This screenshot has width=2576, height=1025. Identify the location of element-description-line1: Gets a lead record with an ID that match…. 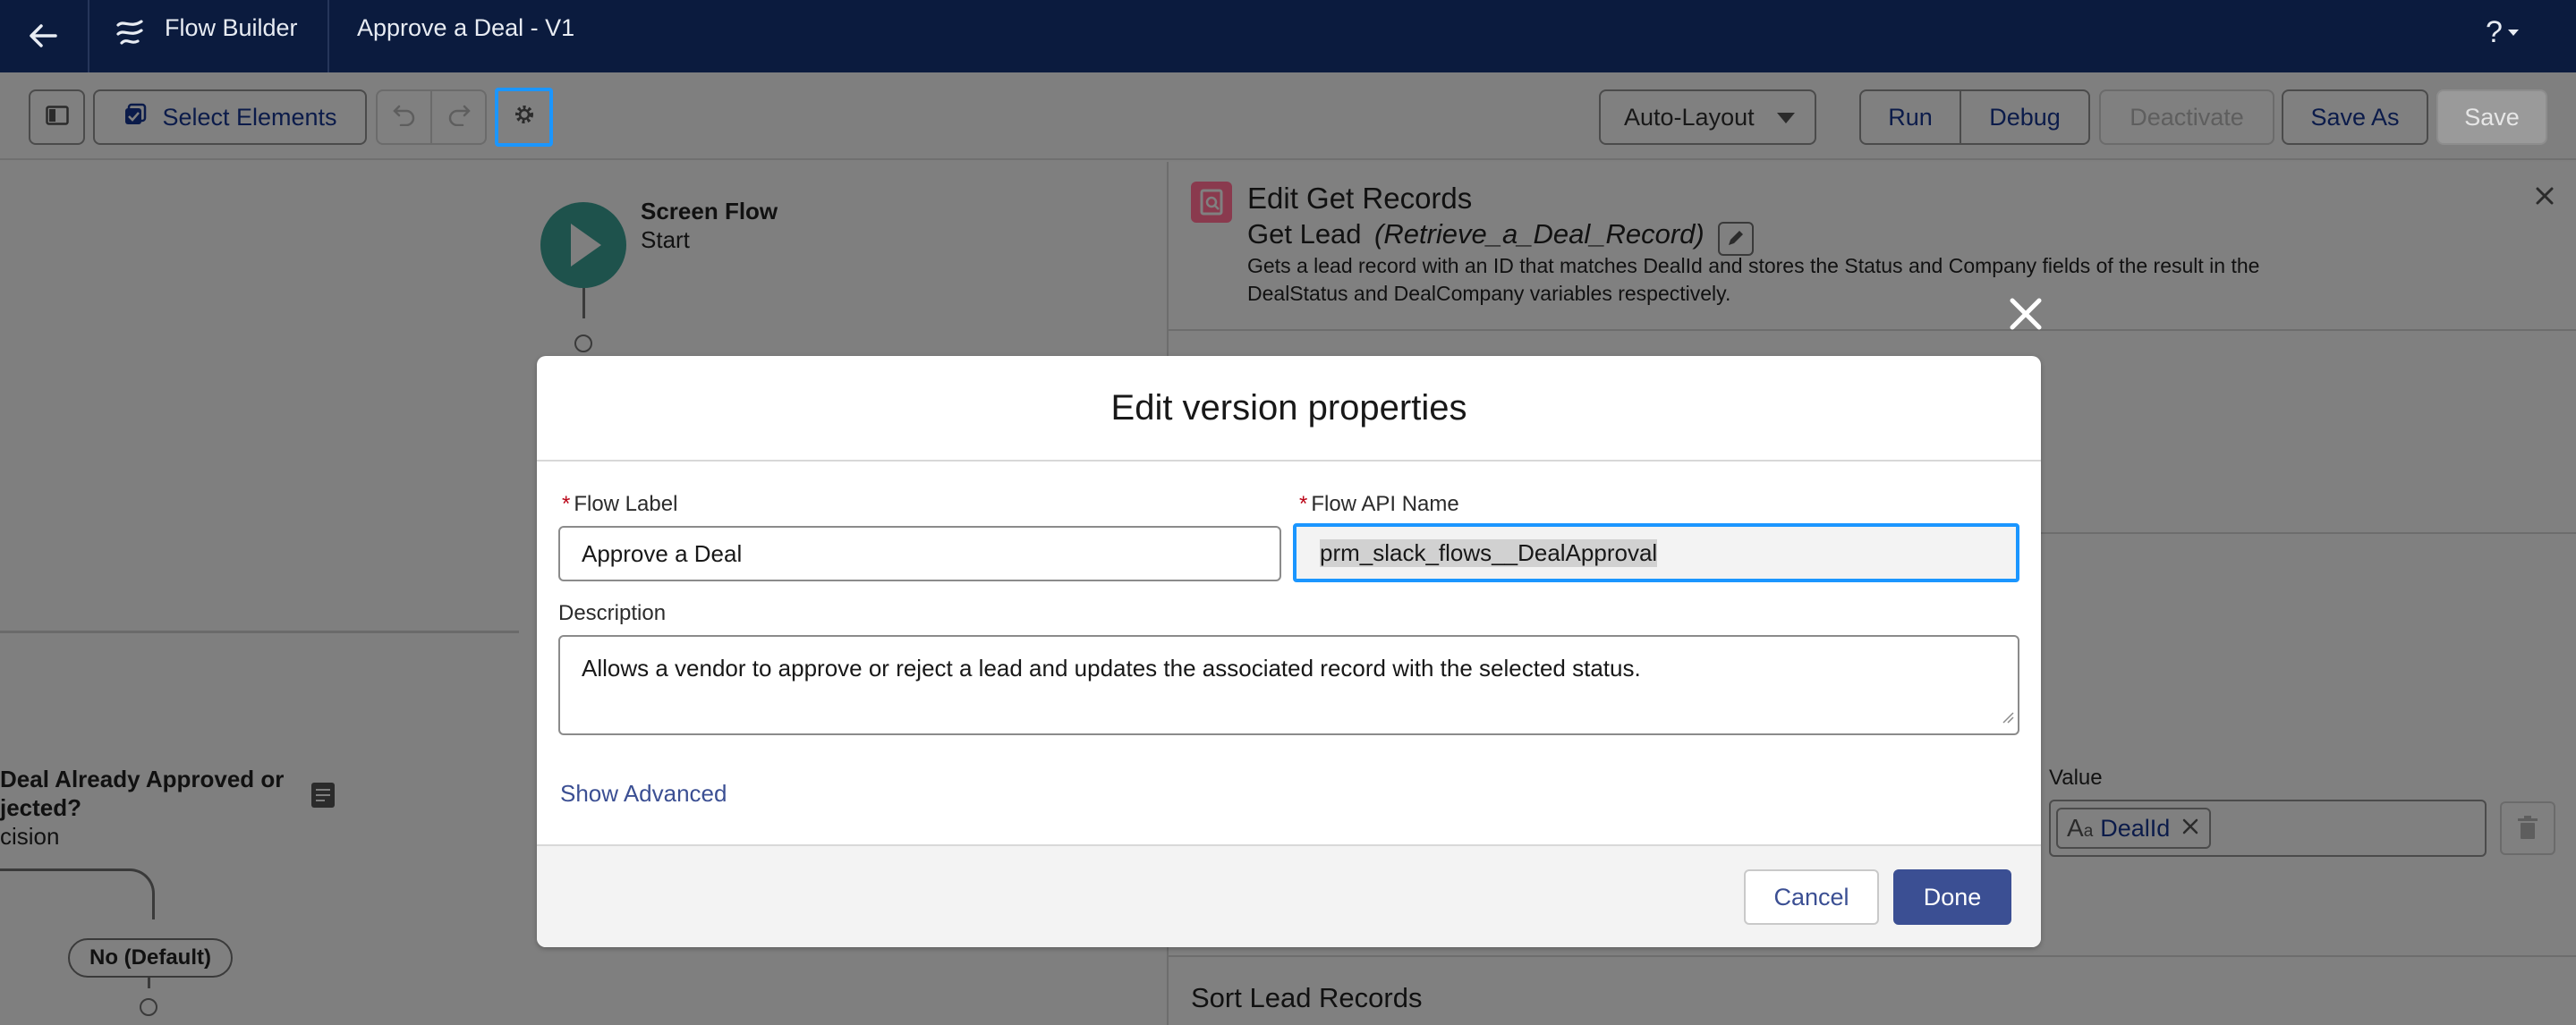
(1753, 266).